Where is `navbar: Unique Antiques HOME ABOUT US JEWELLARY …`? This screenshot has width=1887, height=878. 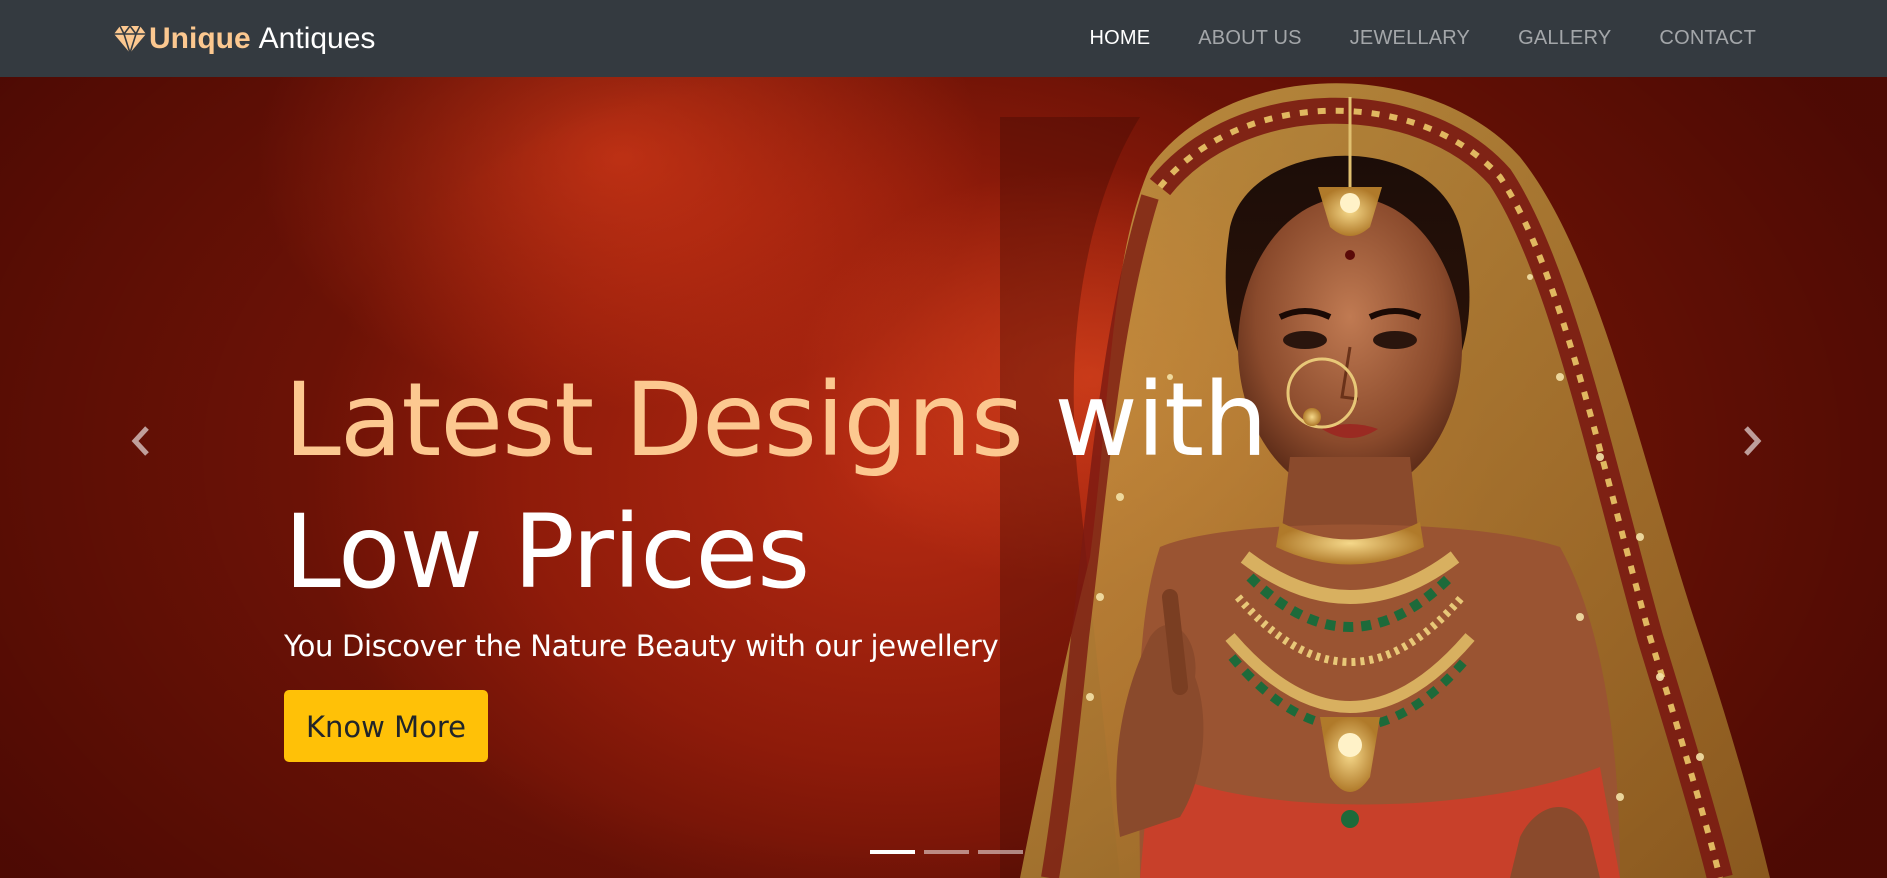 navbar: Unique Antiques HOME ABOUT US JEWELLARY … is located at coordinates (943, 38).